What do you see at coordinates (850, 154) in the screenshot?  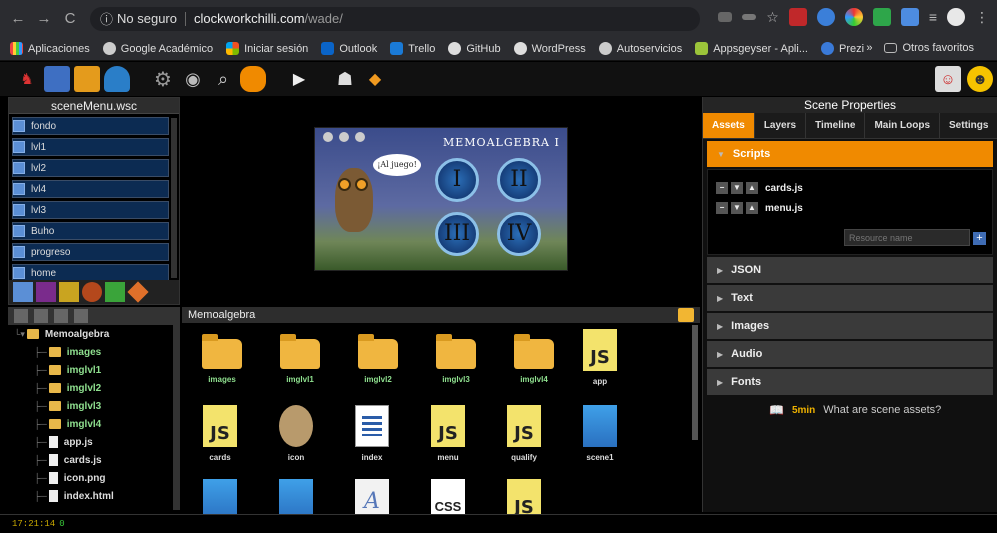 I see `section-scripts: ▼ Scripts` at bounding box center [850, 154].